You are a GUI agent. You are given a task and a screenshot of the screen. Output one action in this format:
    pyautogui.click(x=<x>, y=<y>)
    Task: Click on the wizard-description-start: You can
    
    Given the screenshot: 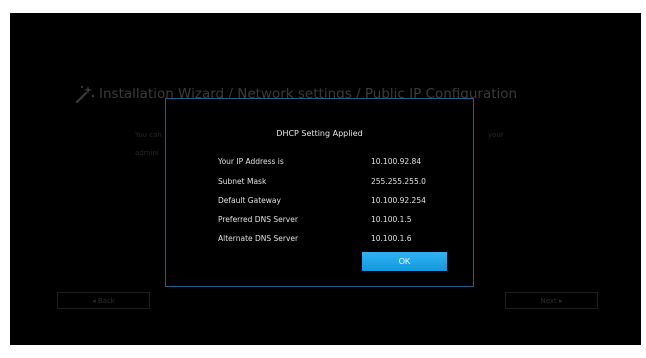 What is the action you would take?
    pyautogui.click(x=148, y=135)
    